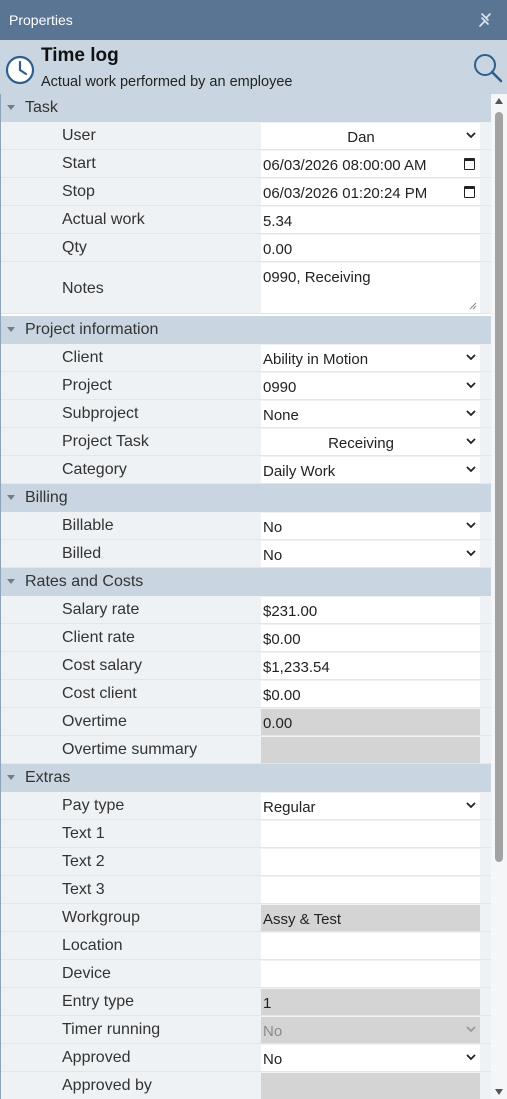 Image resolution: width=507 pixels, height=1099 pixels. Describe the element at coordinates (486, 20) in the screenshot. I see `pin-icon` at that location.